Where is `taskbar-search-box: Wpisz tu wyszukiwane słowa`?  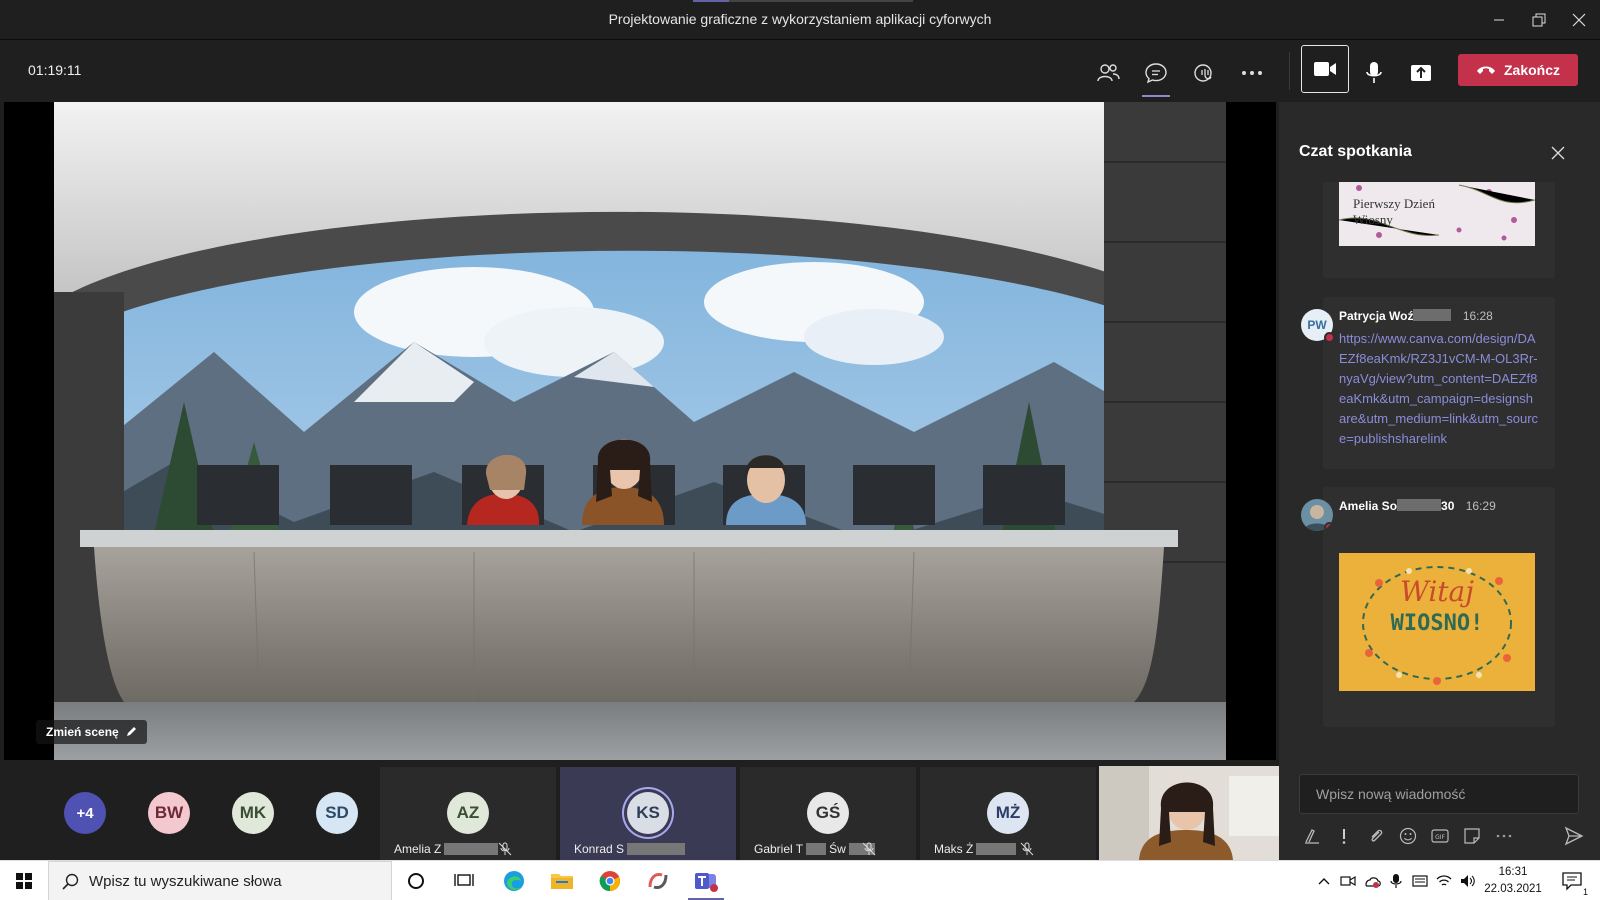
taskbar-search-box: Wpisz tu wyszukiwane słowa is located at coordinates (220, 880).